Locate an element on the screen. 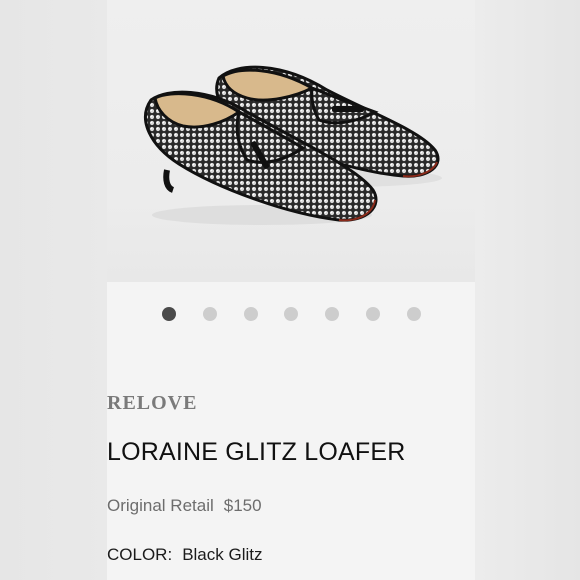 The image size is (580, 580). product-title: LORAINE GLITZ LOAFER is located at coordinates (256, 452).